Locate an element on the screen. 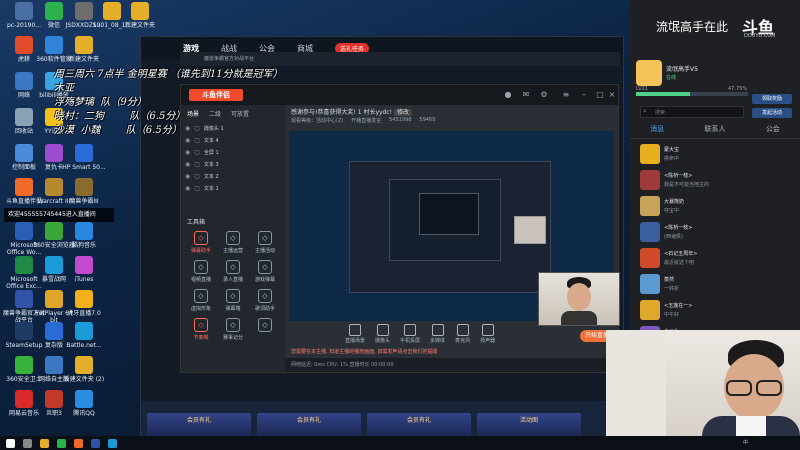 The width and height of the screenshot is (800, 450). layer-row: ◉ ▢ 文本 3 is located at coordinates (233, 164).